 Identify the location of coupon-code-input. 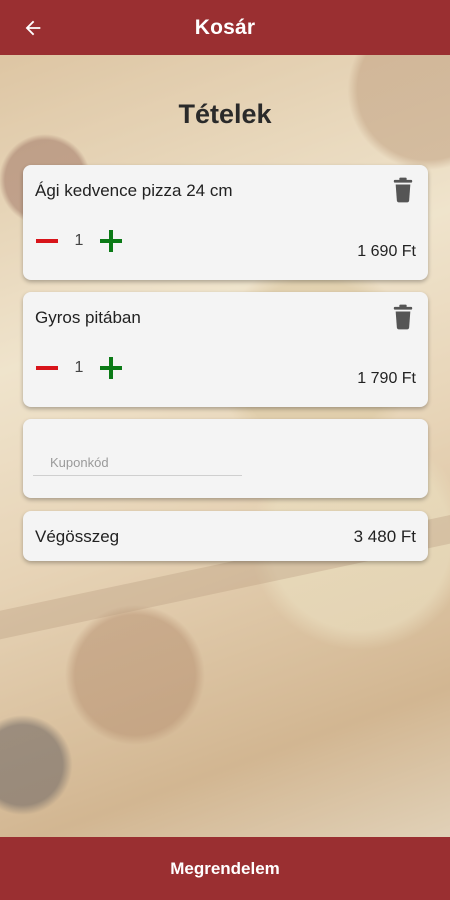
(137, 462).